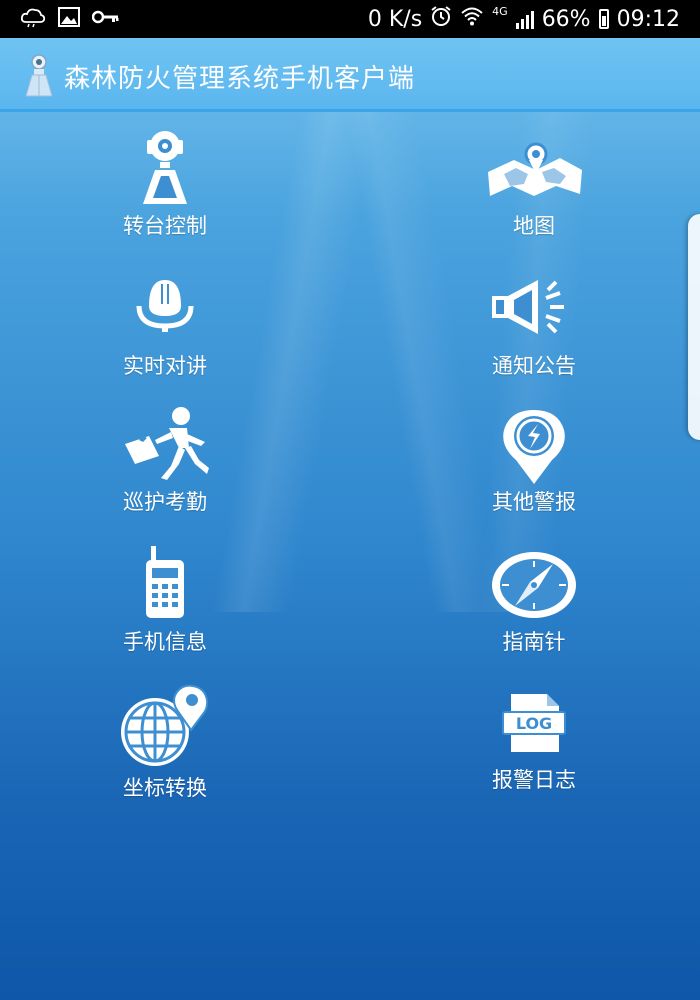 The image size is (700, 1000). What do you see at coordinates (534, 446) in the screenshot?
I see `alert-pin-icon` at bounding box center [534, 446].